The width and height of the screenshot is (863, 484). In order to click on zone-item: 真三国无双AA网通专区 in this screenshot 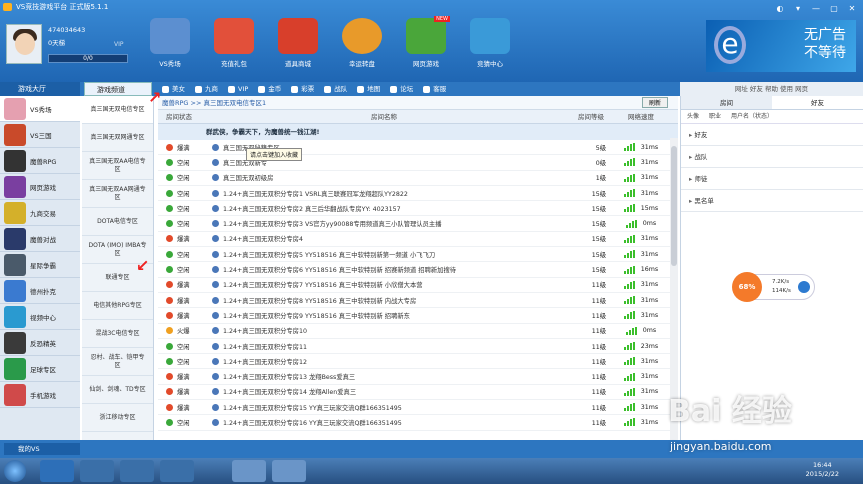, I will do `click(117, 194)`.